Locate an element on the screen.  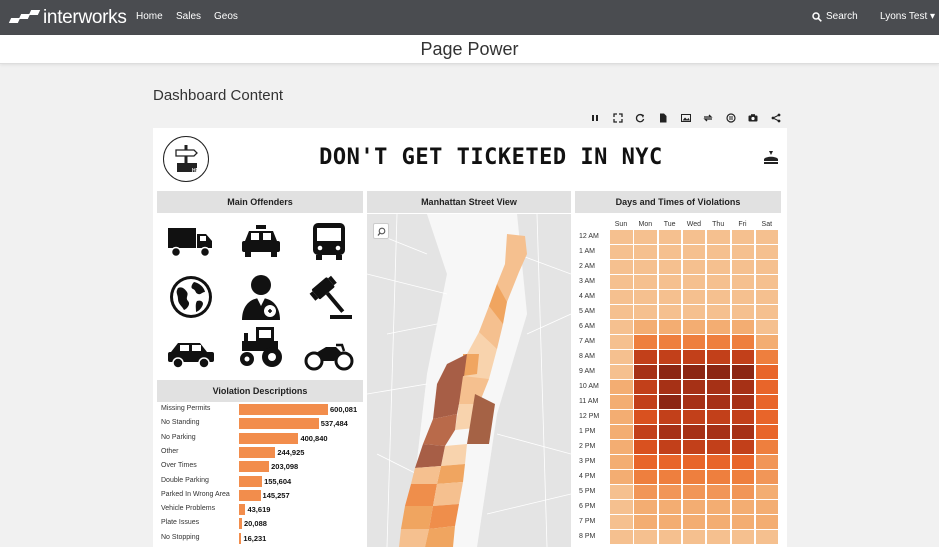
nav-link-home: Home is located at coordinates (149, 16).